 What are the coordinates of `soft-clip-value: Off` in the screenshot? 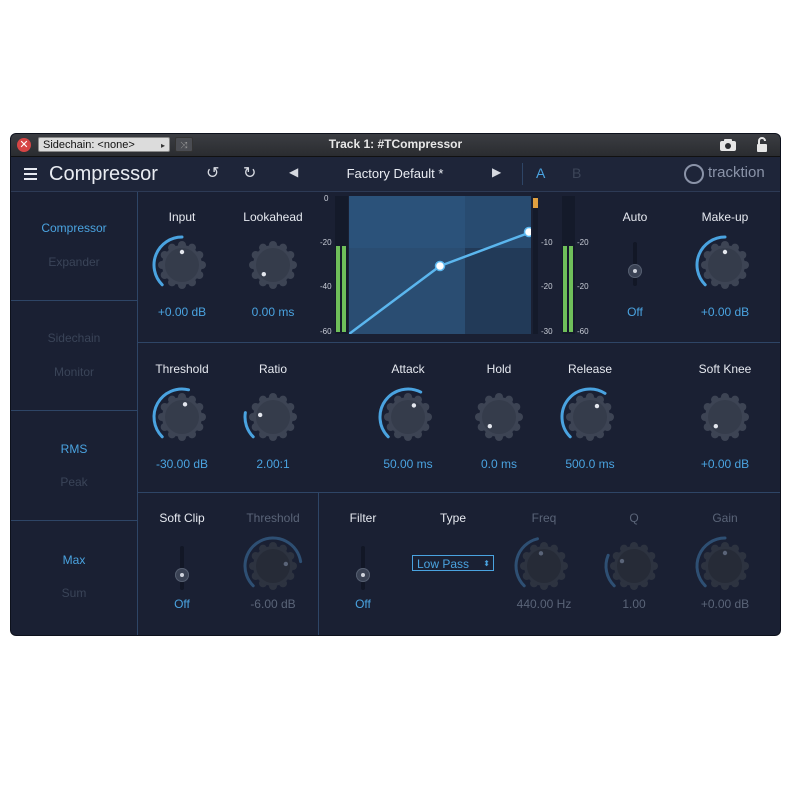 It's located at (182, 604).